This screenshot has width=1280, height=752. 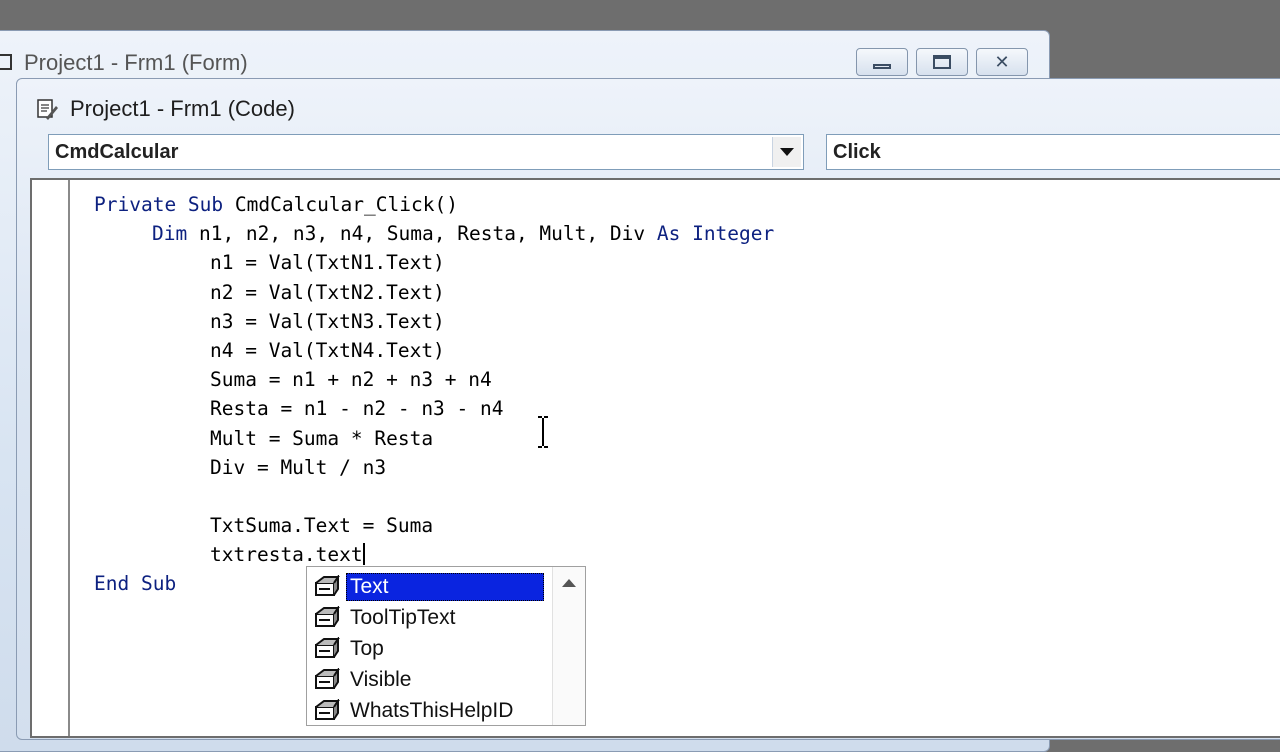 I want to click on object-combo-dropdown-button, so click(x=786, y=152).